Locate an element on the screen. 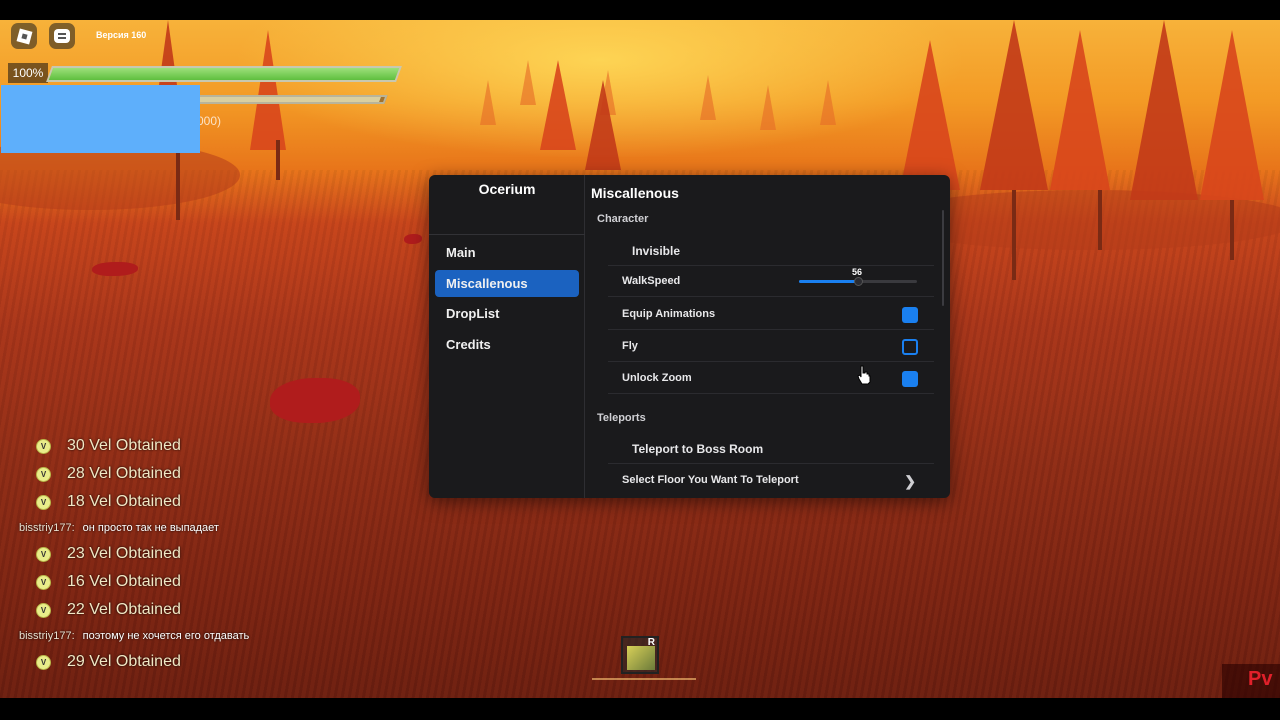 Image resolution: width=1280 pixels, height=720 pixels. health-bar is located at coordinates (224, 74).